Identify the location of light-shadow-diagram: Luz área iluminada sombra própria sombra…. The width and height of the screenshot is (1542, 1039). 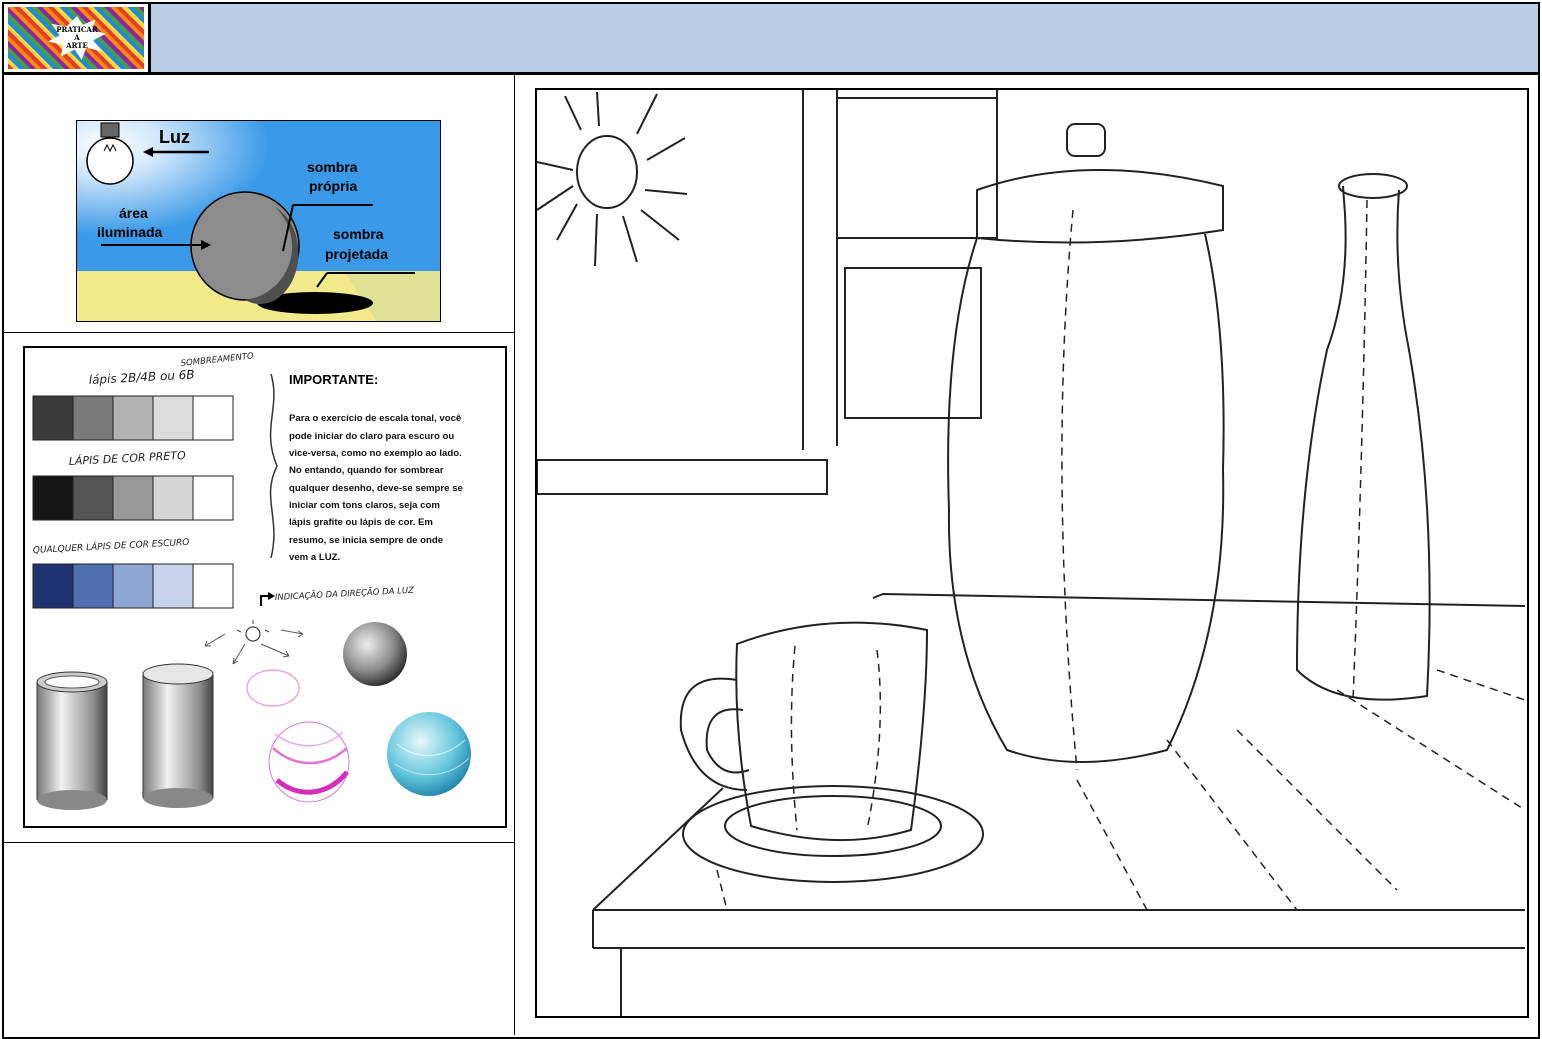
(258, 221).